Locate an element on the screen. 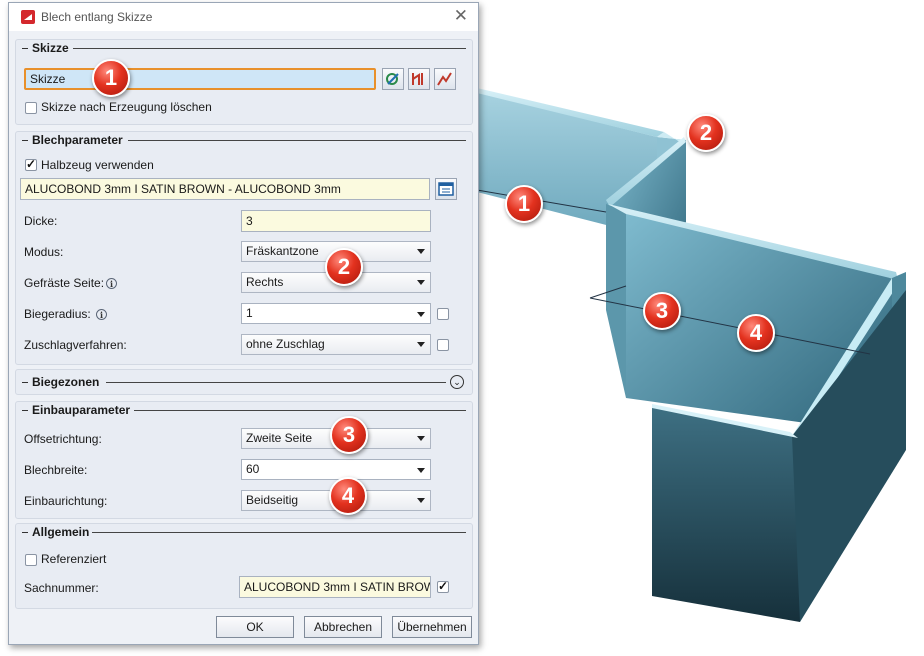 The image size is (924, 656). sachnummer-checkbox is located at coordinates (443, 586).